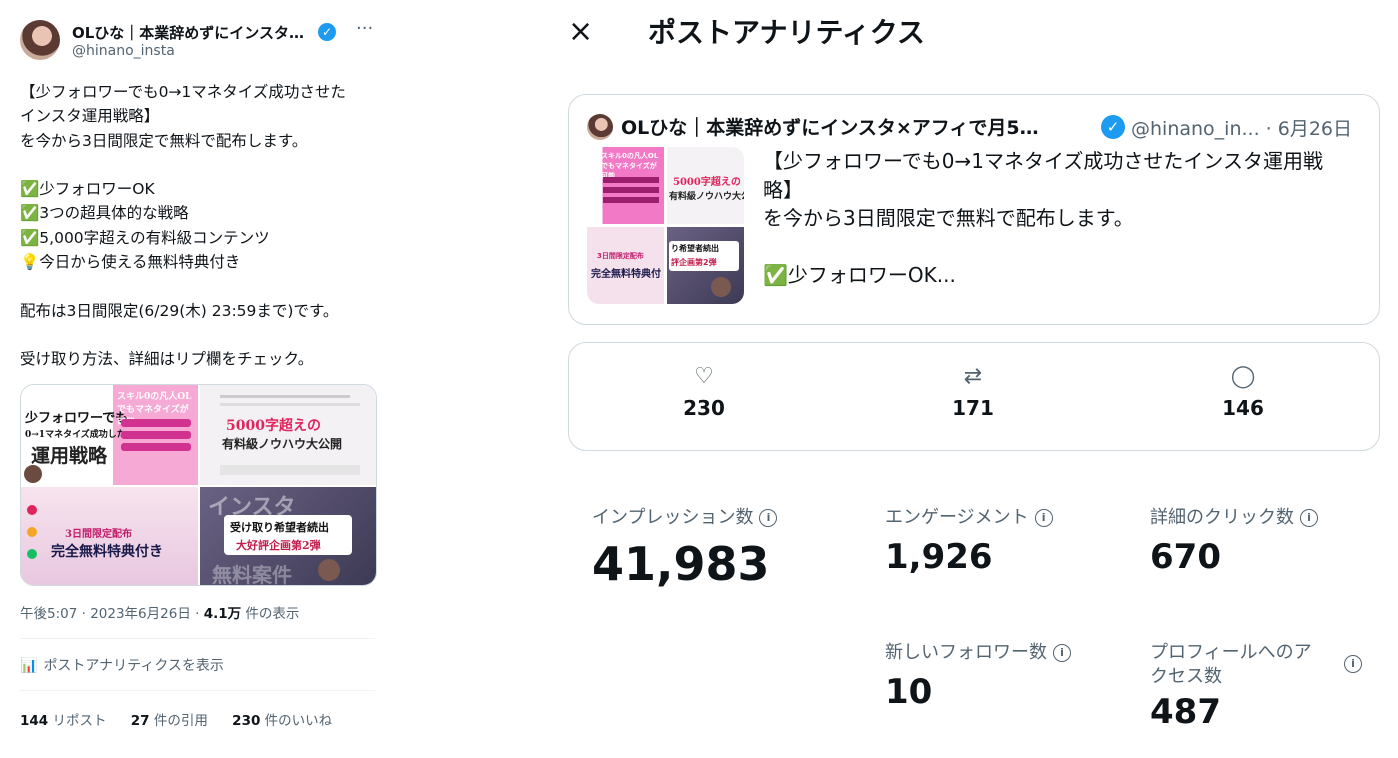  What do you see at coordinates (75, 435) in the screenshot?
I see `image-text: 0→1マネタイズ成功した` at bounding box center [75, 435].